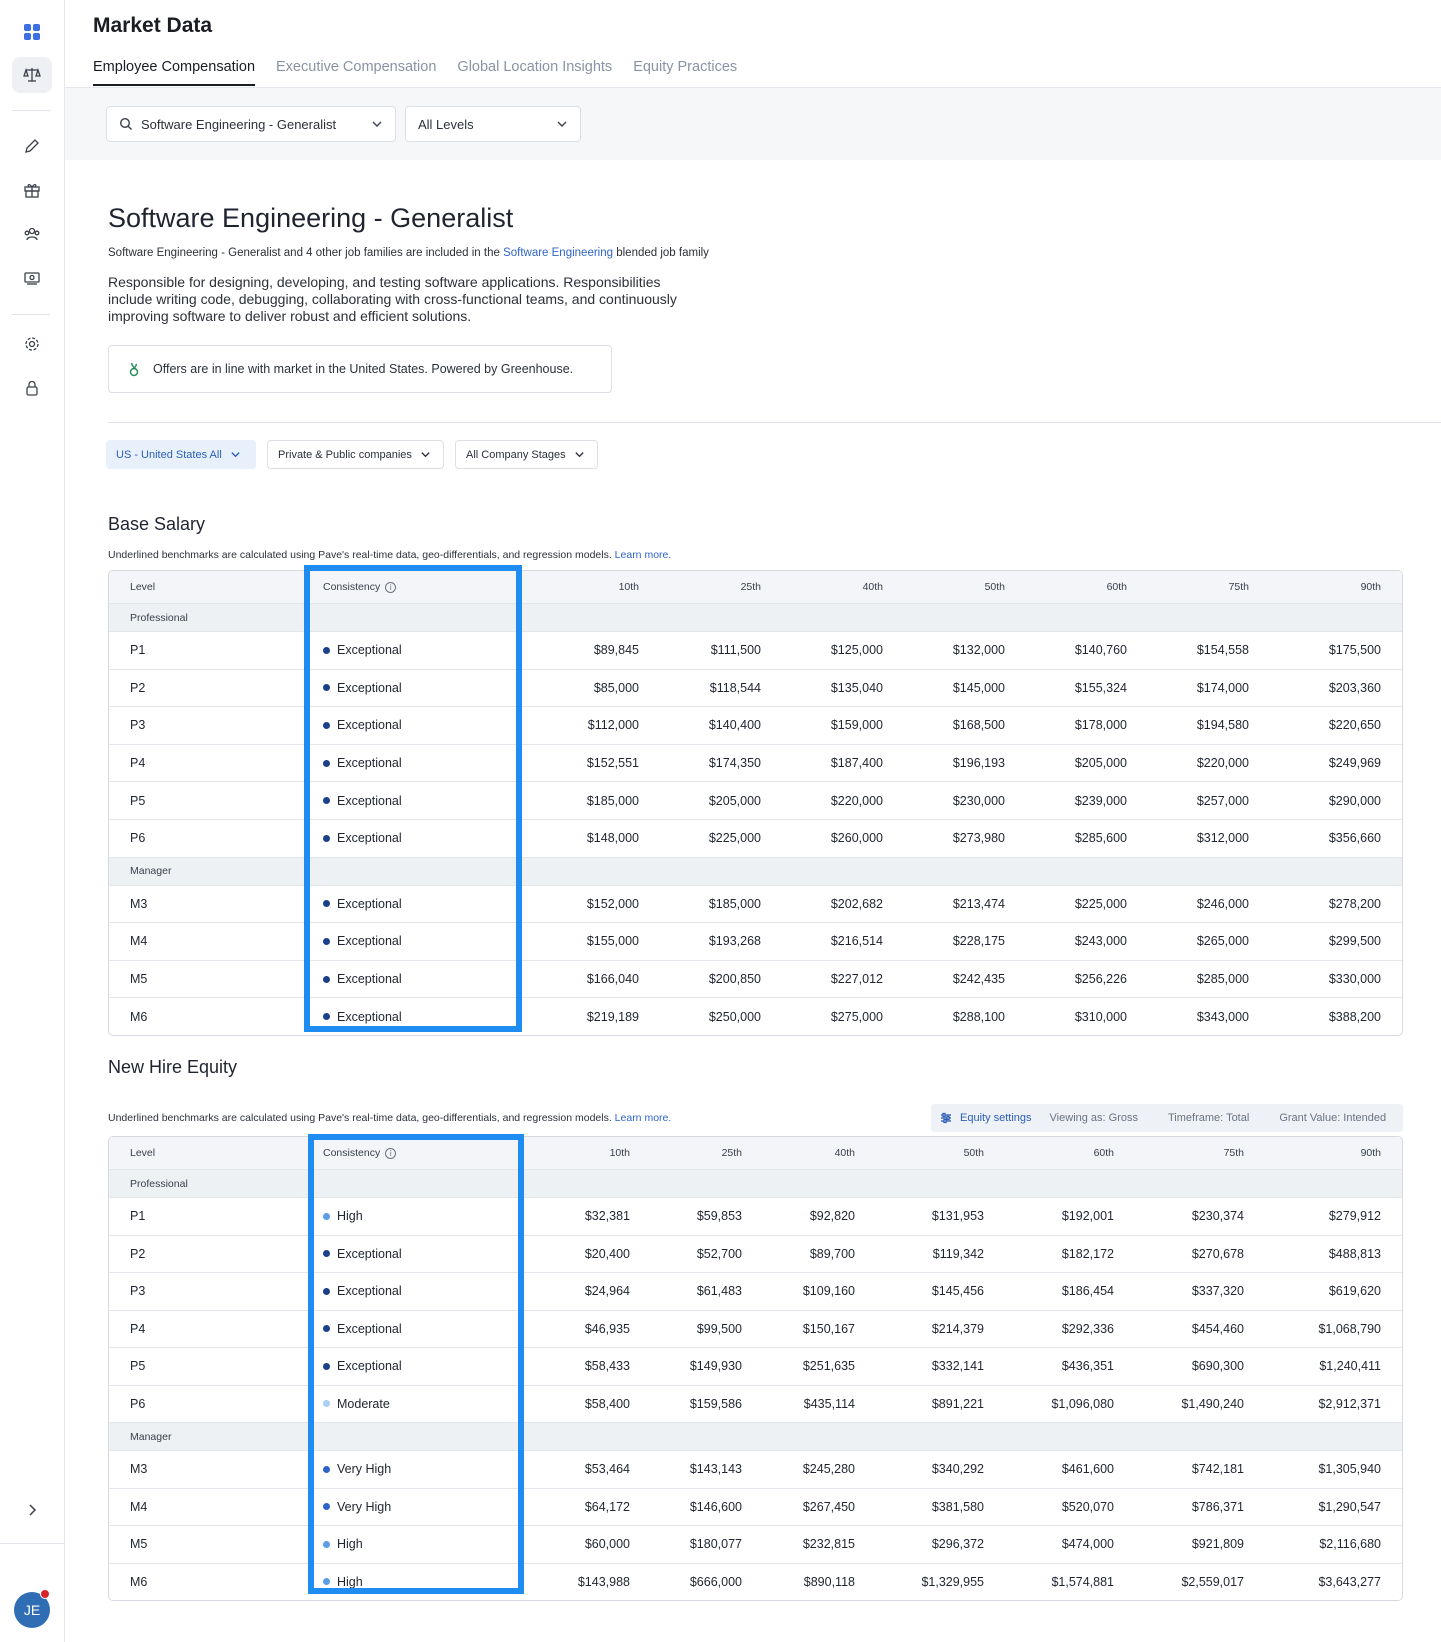 The image size is (1441, 1642). What do you see at coordinates (32, 344) in the screenshot?
I see `gear-icon` at bounding box center [32, 344].